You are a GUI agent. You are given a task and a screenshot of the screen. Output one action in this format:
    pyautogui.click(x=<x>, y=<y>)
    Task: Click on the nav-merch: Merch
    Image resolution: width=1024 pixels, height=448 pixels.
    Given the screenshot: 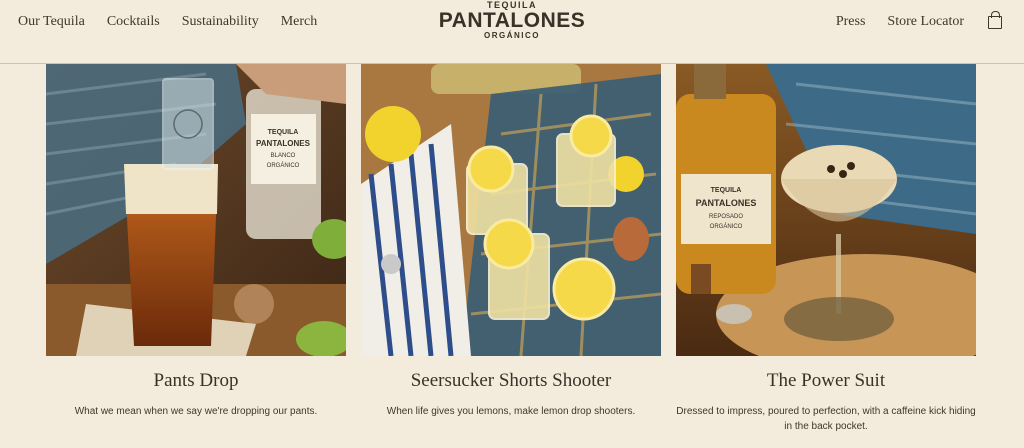 What is the action you would take?
    pyautogui.click(x=299, y=22)
    